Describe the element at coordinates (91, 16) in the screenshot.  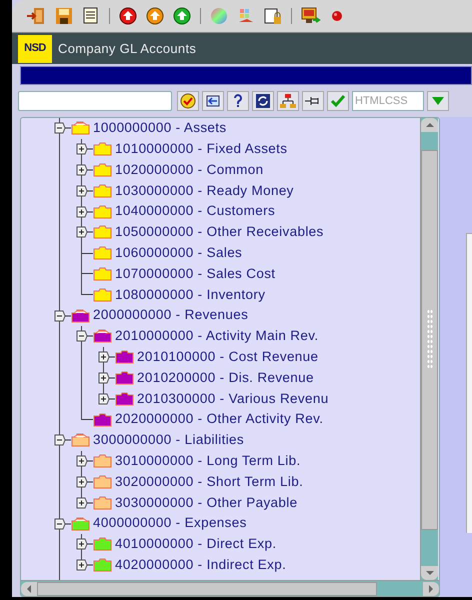
I see `document-icon` at that location.